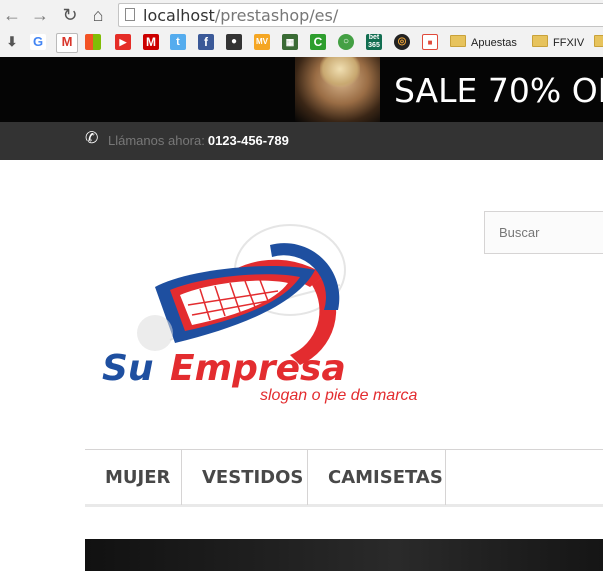 The width and height of the screenshot is (603, 571). Describe the element at coordinates (498, 90) in the screenshot. I see `banner-sale-text: SALE 70% OI` at that location.